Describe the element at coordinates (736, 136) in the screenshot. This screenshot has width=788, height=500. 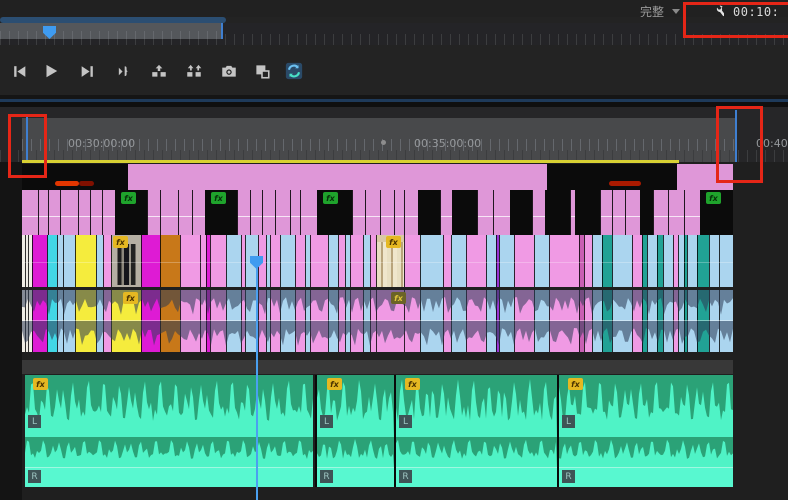
I see `out-point-marker` at that location.